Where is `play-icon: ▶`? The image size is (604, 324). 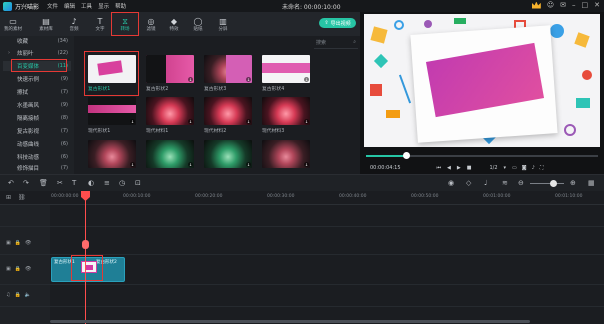
play-icon: ▶ is located at coordinates (459, 168).